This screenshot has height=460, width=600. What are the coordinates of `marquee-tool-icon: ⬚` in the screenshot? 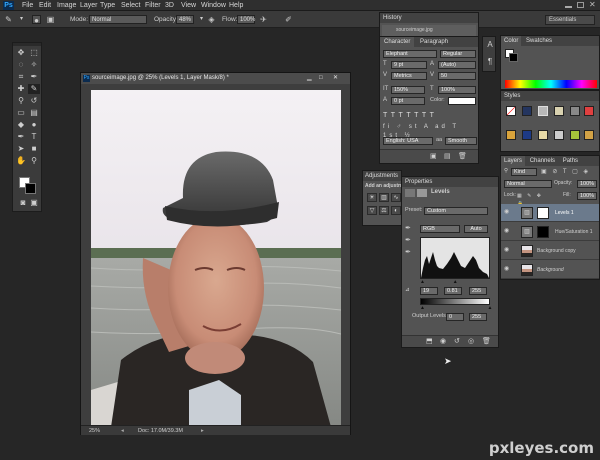 It's located at (34, 53).